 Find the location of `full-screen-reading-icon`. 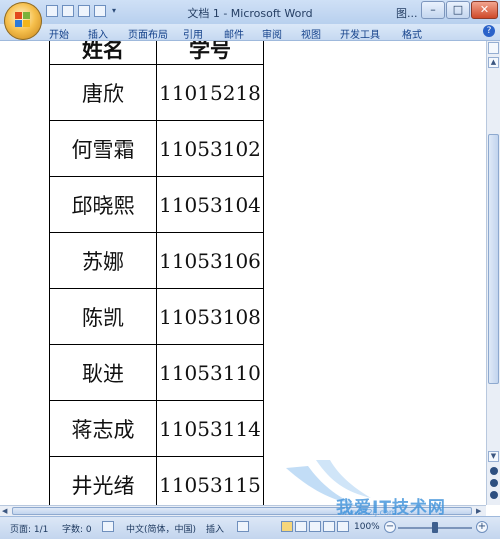

full-screen-reading-icon is located at coordinates (301, 526).